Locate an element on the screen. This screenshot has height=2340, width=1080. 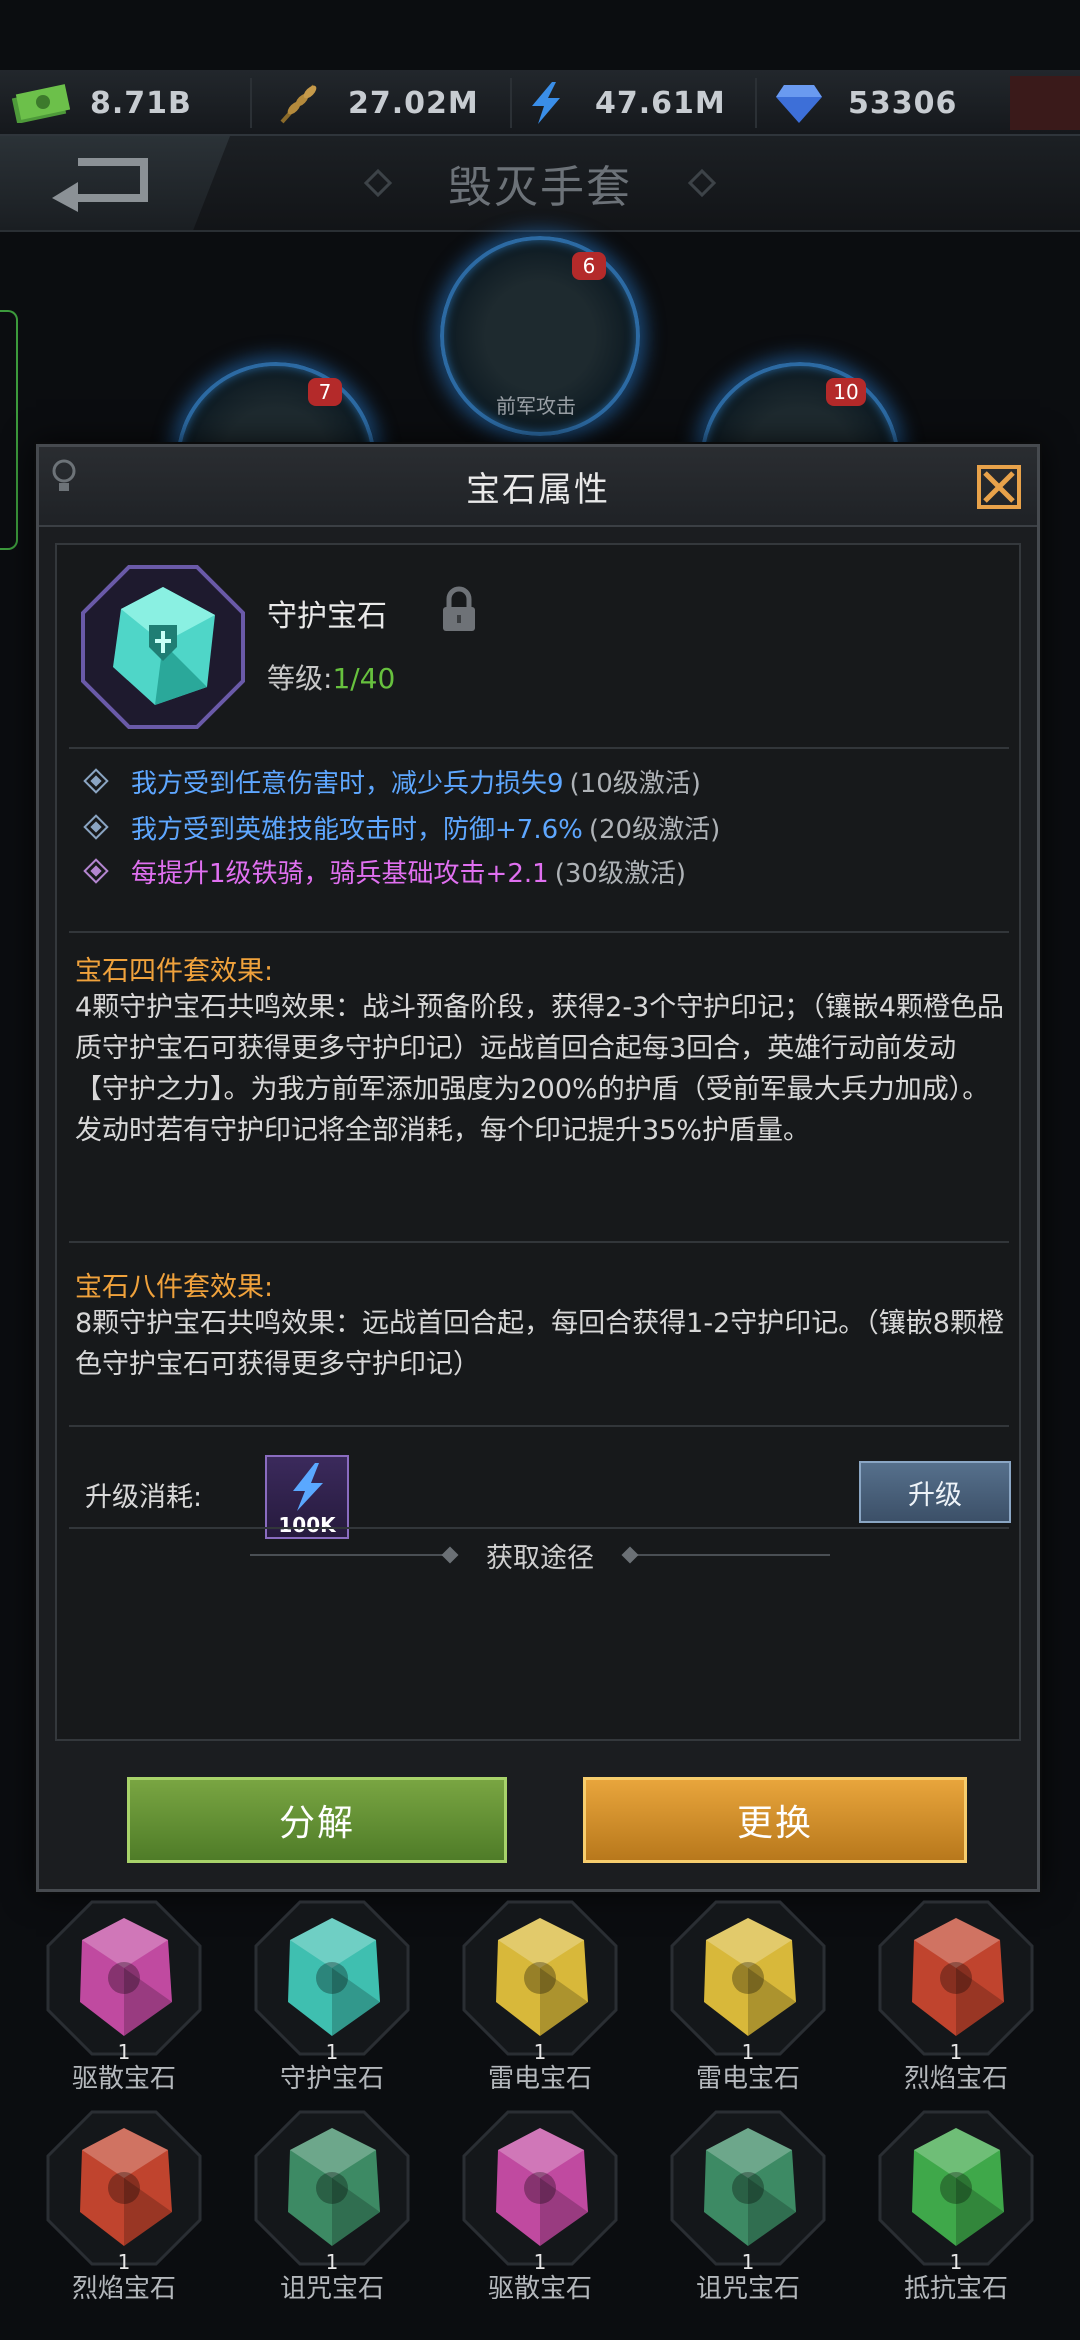
attribute-text: 我方受到任意伤害时，减少兵力损失9 is located at coordinates (347, 783).